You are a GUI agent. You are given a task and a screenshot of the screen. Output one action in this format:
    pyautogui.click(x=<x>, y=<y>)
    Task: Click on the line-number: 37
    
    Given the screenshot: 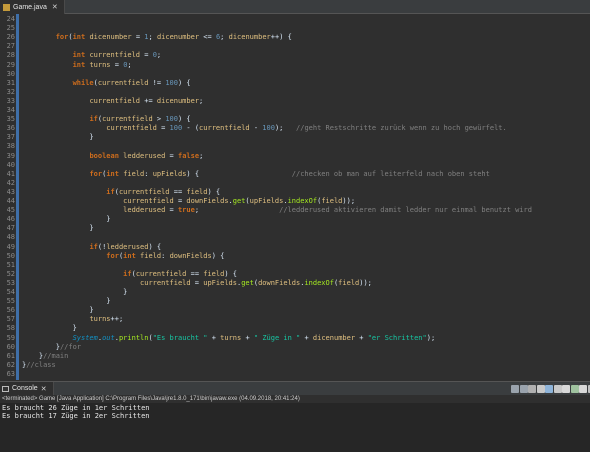 What is the action you would take?
    pyautogui.click(x=10, y=137)
    